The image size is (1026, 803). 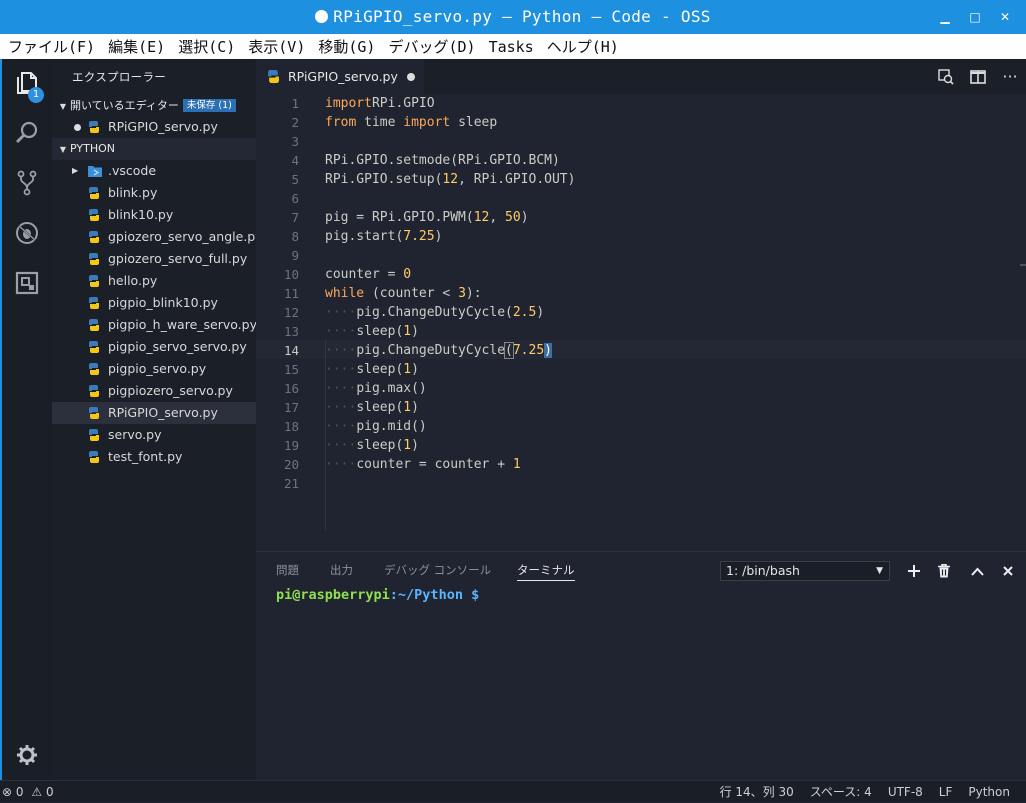 What do you see at coordinates (295, 236) in the screenshot?
I see `line-number: 8` at bounding box center [295, 236].